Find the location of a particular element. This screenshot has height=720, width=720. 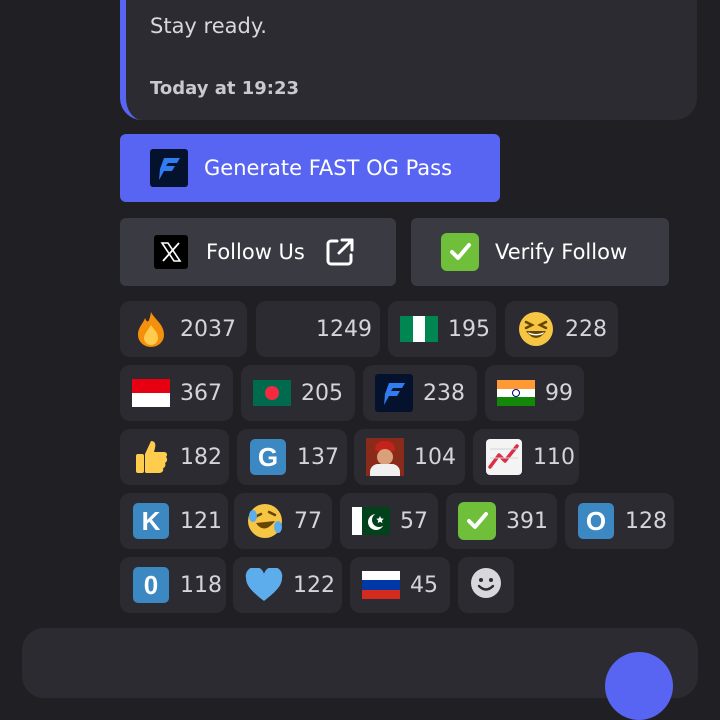

reaction-count: 391 is located at coordinates (527, 521).